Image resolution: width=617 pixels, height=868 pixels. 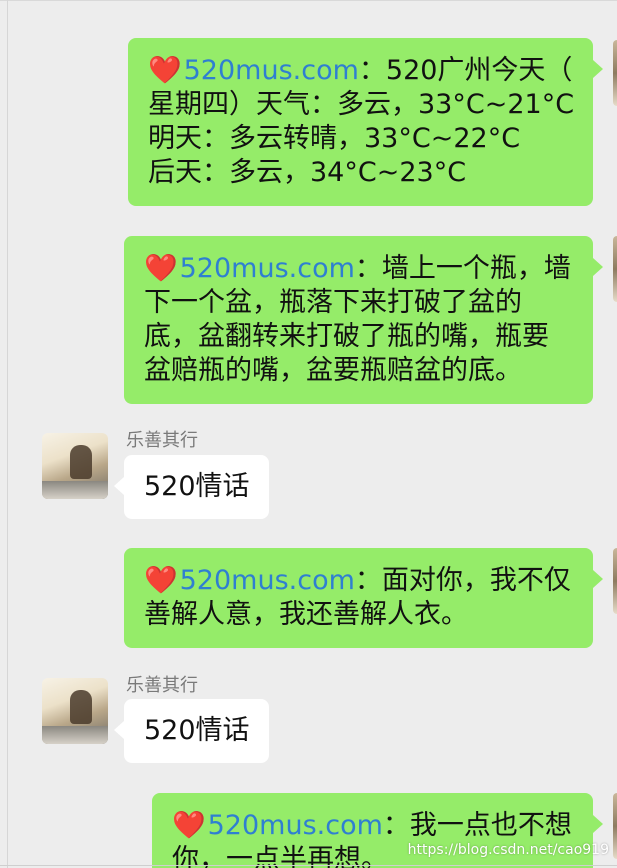 What do you see at coordinates (361, 104) in the screenshot?
I see `message-line: 星期四）天气：多云，33°C~21°C` at bounding box center [361, 104].